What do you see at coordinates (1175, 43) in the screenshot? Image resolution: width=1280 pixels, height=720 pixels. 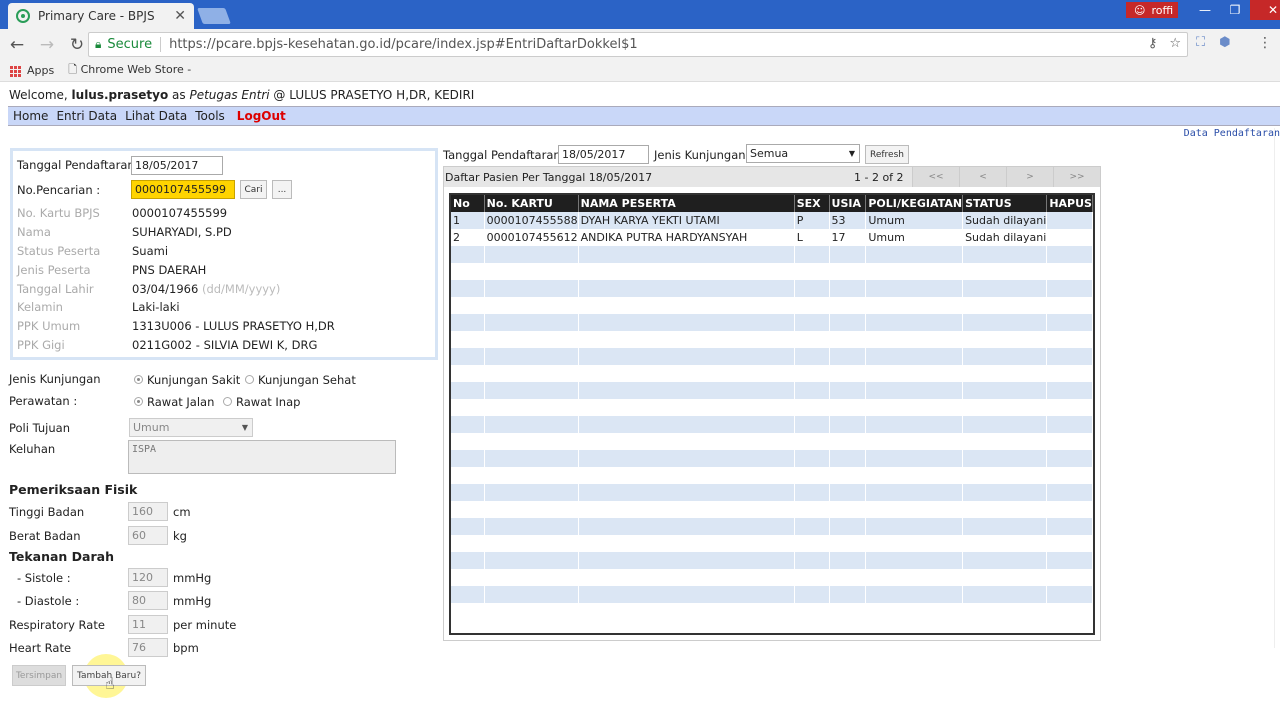 I see `star-icon: ☆` at bounding box center [1175, 43].